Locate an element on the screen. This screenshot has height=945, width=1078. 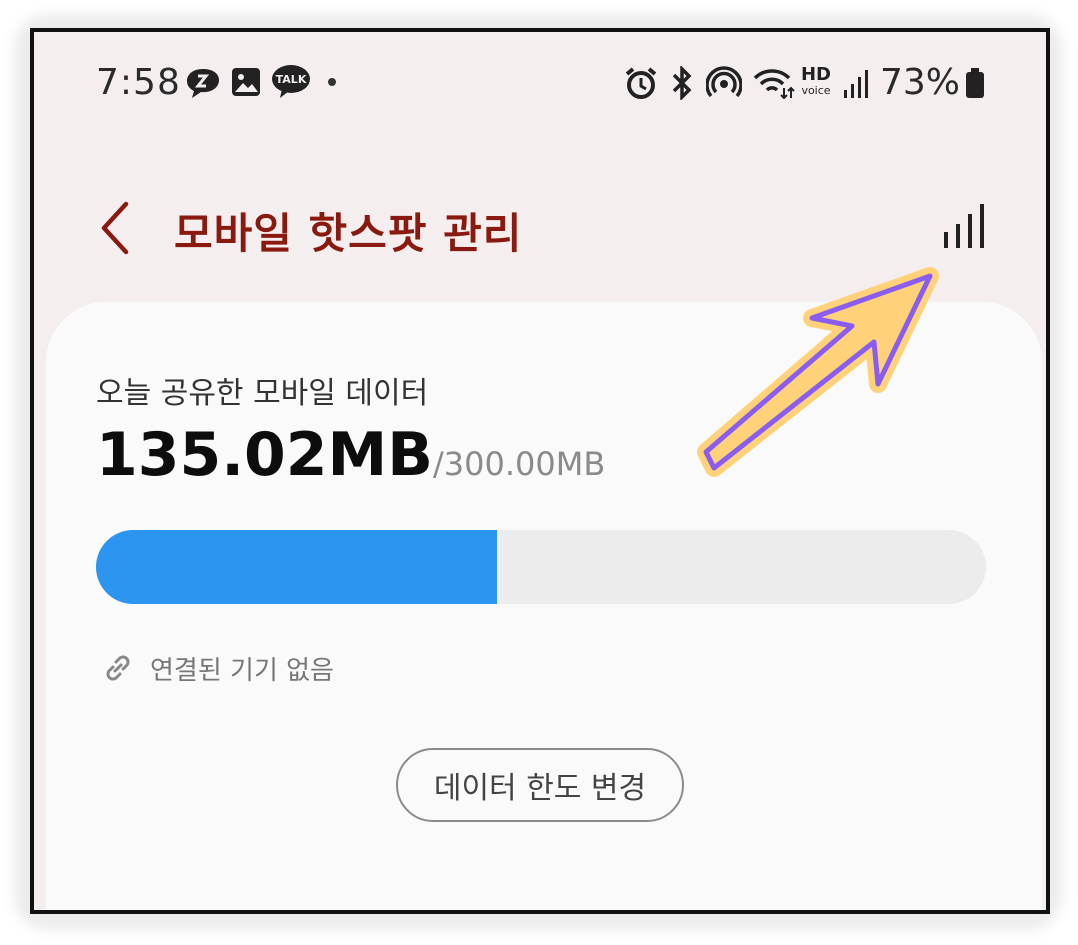
shared-data-label: 오늘 공유한 모바일 데이터 is located at coordinates (262, 393).